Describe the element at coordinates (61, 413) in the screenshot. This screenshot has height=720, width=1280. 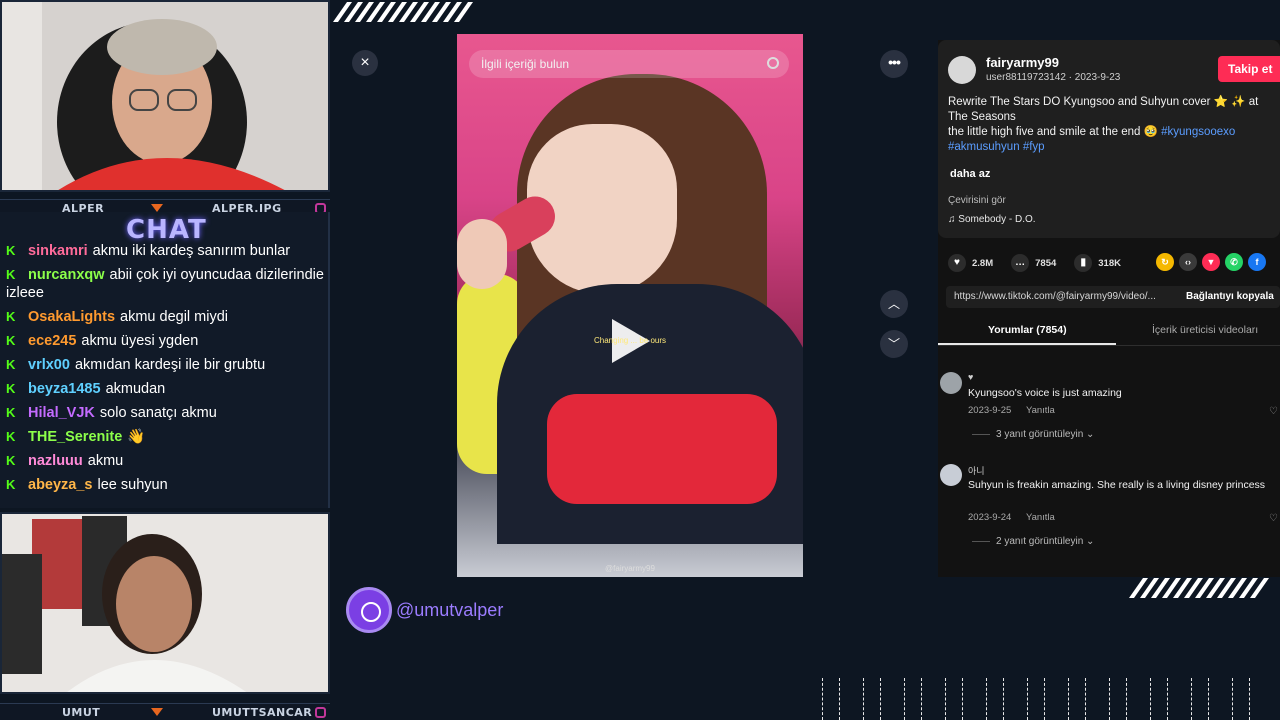
I see `chat-username: Hilal_VJK` at that location.